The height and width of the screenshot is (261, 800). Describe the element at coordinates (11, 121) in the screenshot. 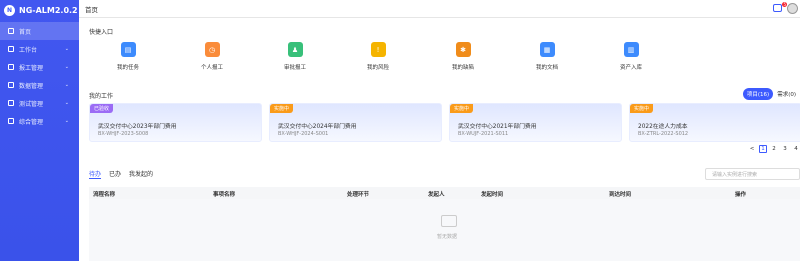

I see `grid-icon` at that location.